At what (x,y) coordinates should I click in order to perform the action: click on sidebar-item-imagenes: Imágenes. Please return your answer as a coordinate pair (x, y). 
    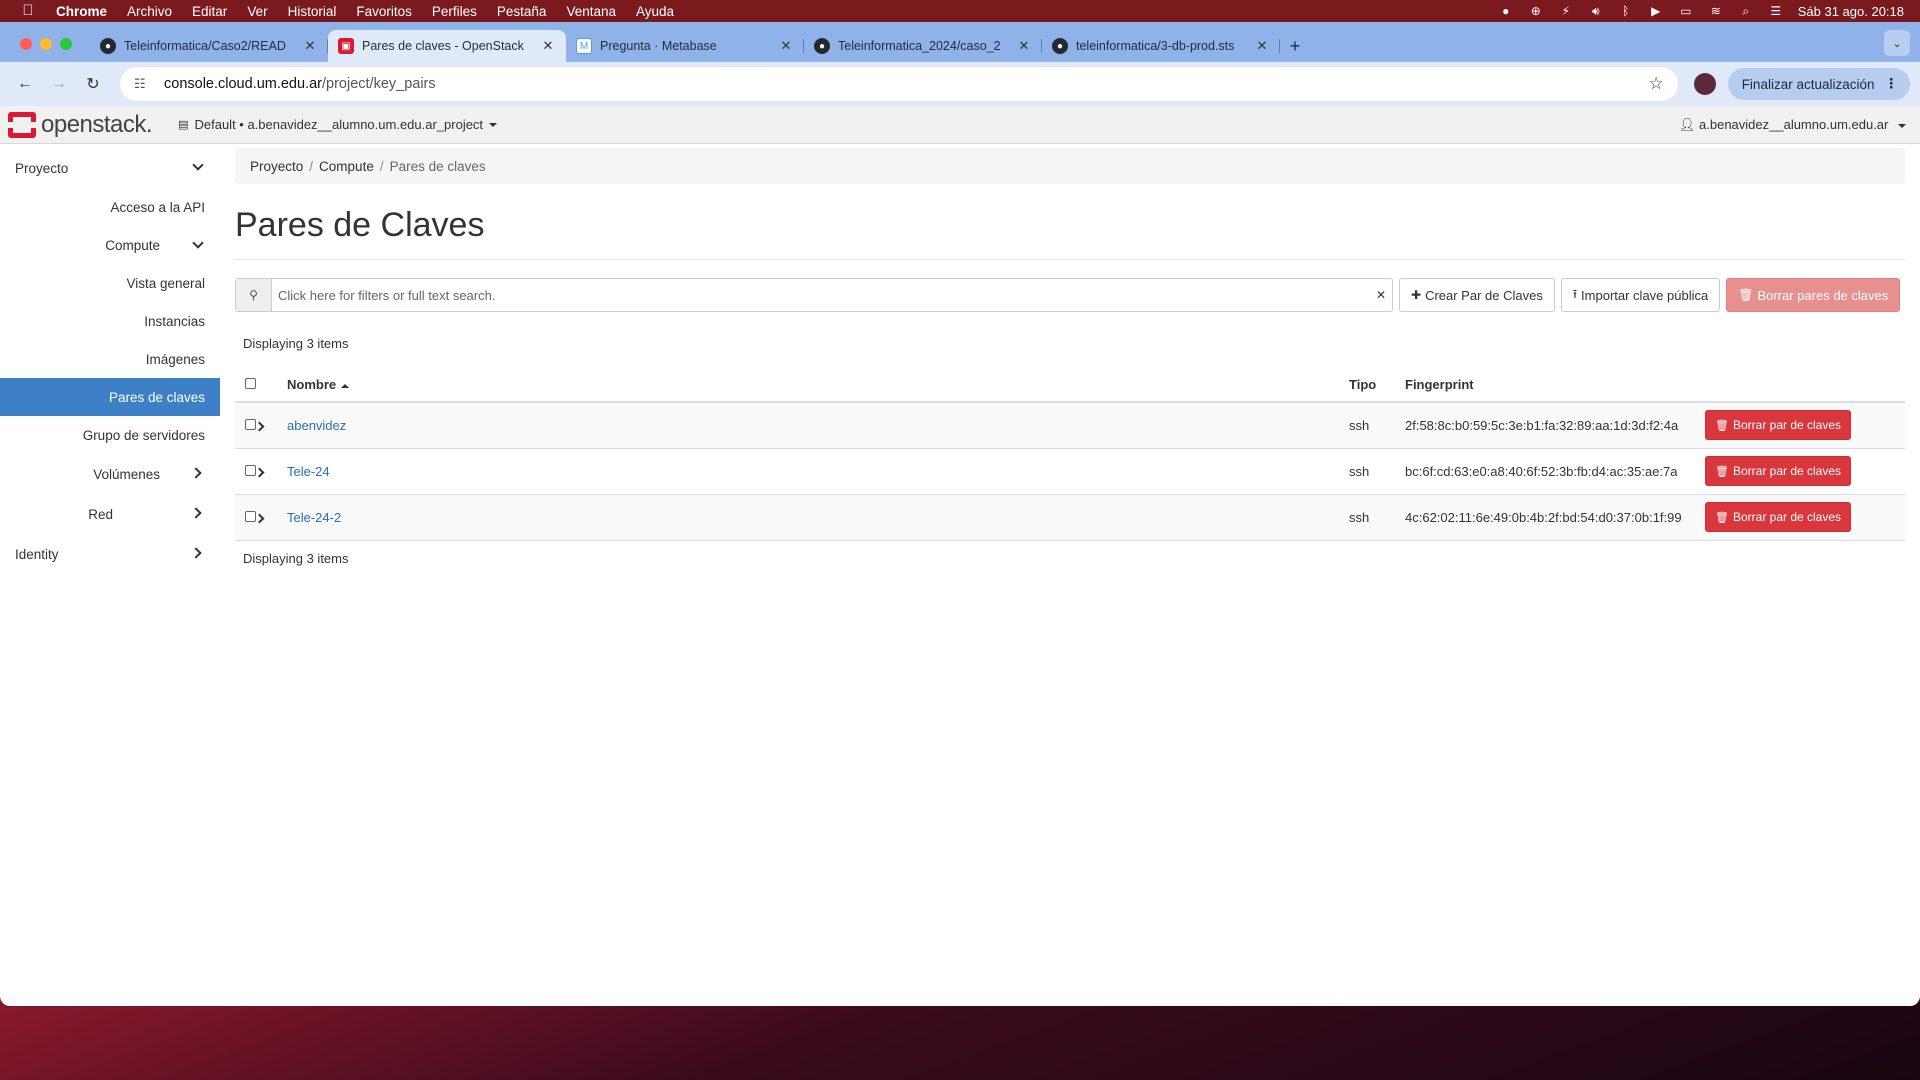
    Looking at the image, I should click on (110, 359).